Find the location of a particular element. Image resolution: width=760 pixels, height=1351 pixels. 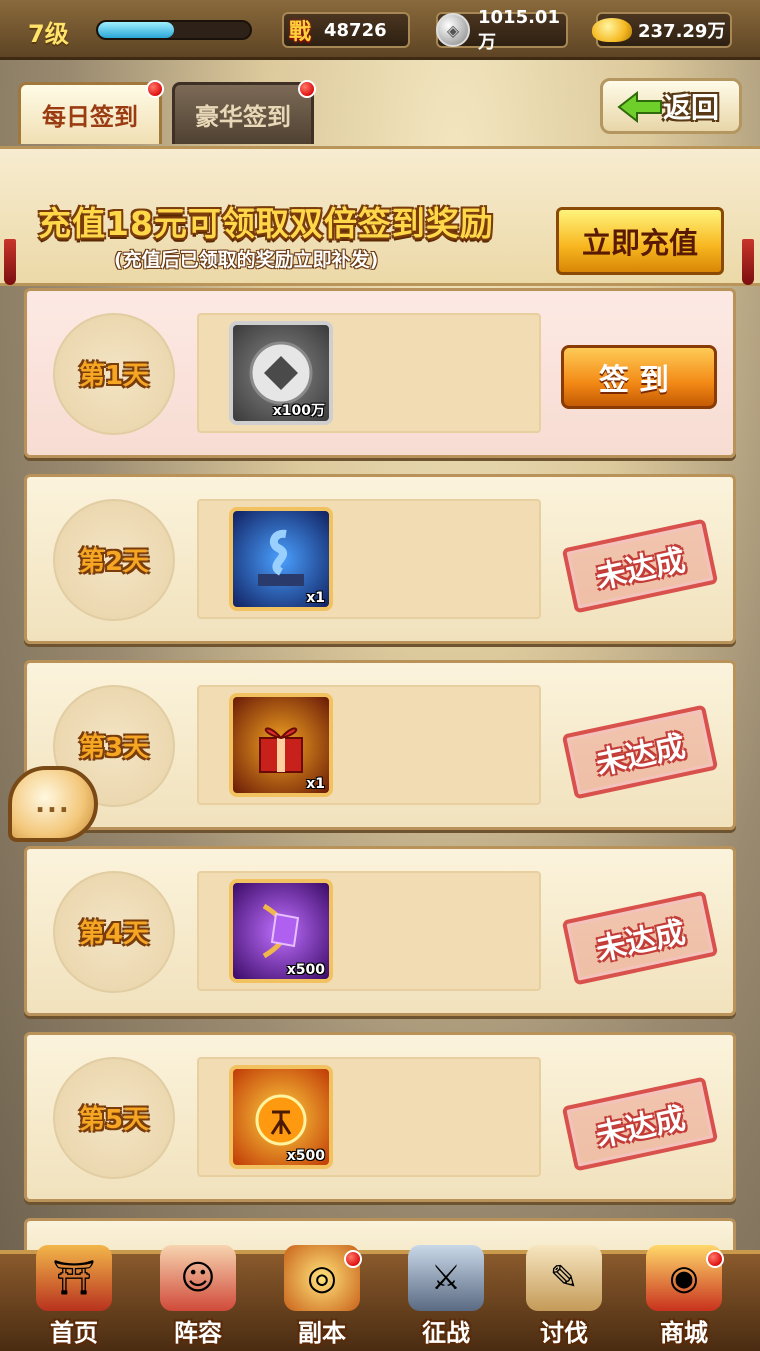

gold-ingot-icon is located at coordinates (612, 30).